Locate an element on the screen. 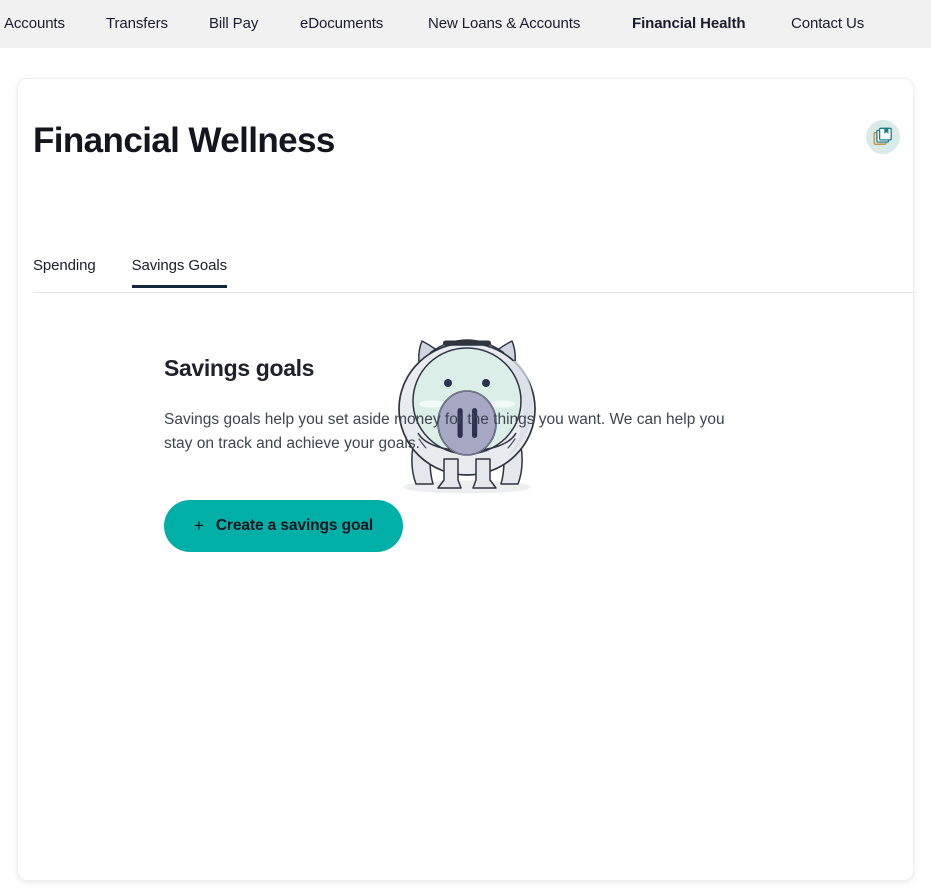 This screenshot has width=931, height=896. nav-item-edocuments: eDocuments is located at coordinates (341, 24).